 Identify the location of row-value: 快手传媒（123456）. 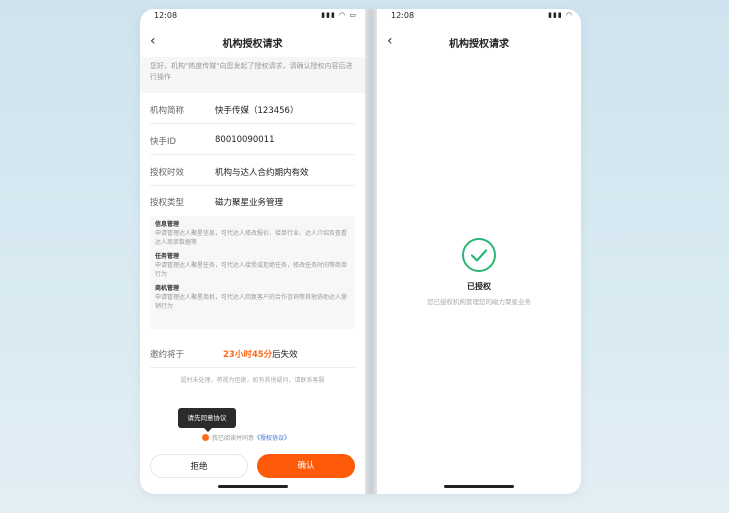
(257, 111).